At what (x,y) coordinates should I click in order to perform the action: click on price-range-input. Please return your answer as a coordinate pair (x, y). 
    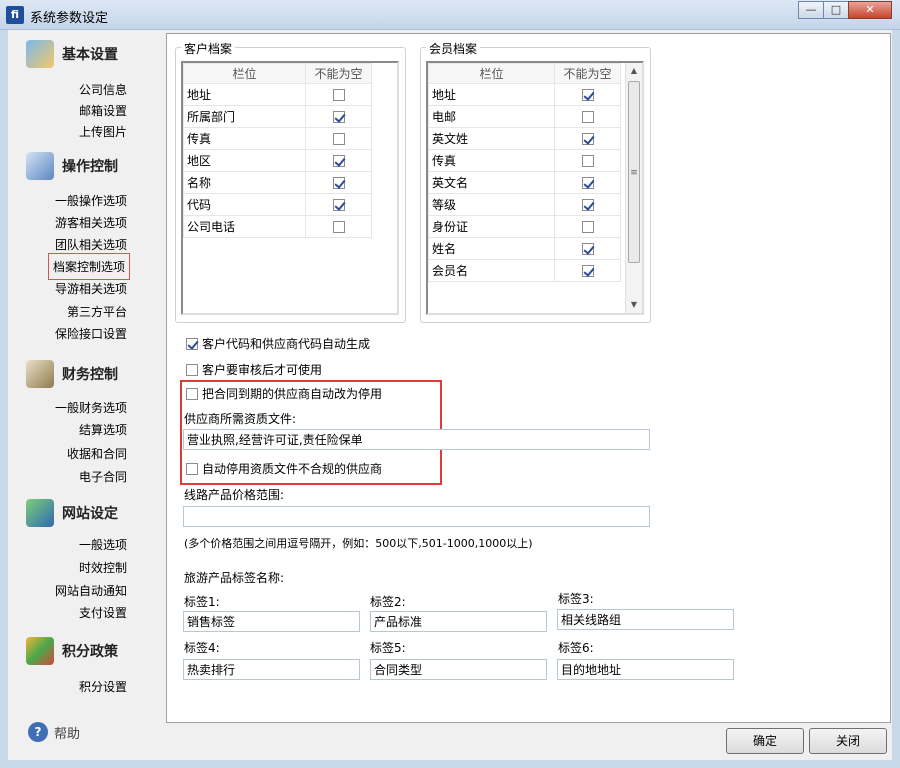
    Looking at the image, I should click on (416, 516).